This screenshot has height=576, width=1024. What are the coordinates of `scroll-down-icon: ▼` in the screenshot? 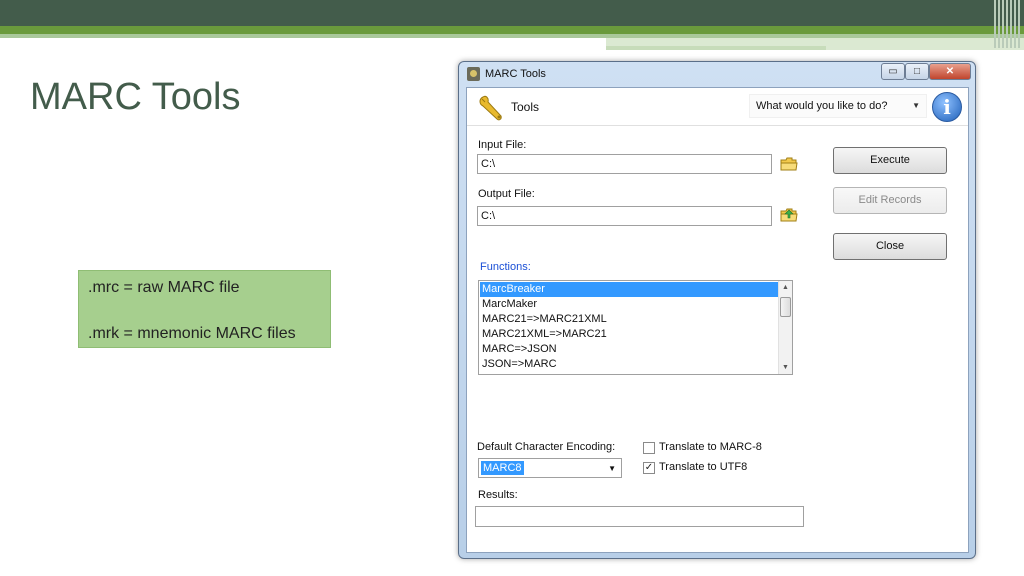 It's located at (785, 367).